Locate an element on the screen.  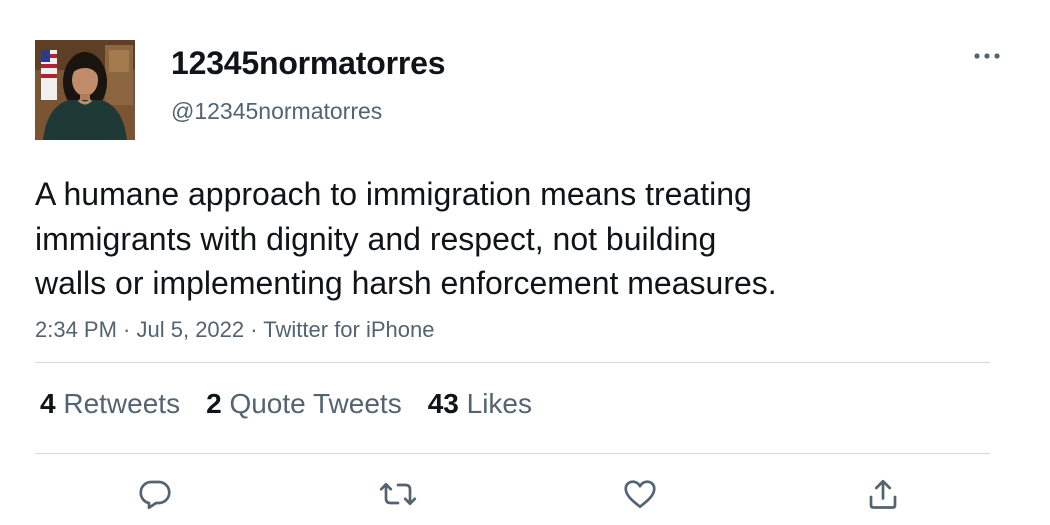
tweet-source: Twitter for iPhone is located at coordinates (348, 329).